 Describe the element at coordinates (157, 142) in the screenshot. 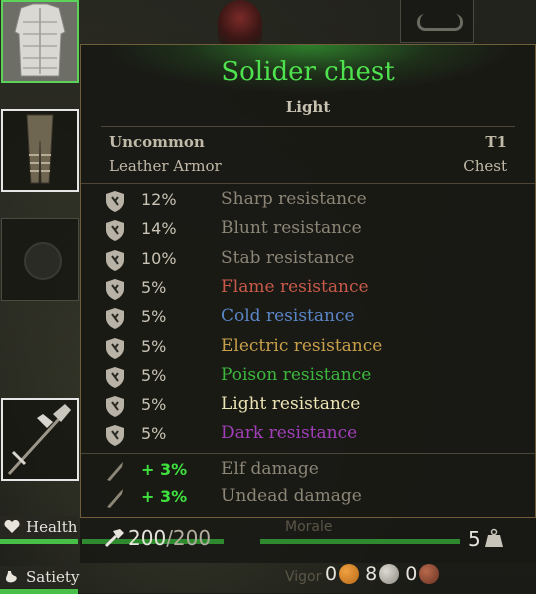

I see `item-rarity: Uncommon` at that location.